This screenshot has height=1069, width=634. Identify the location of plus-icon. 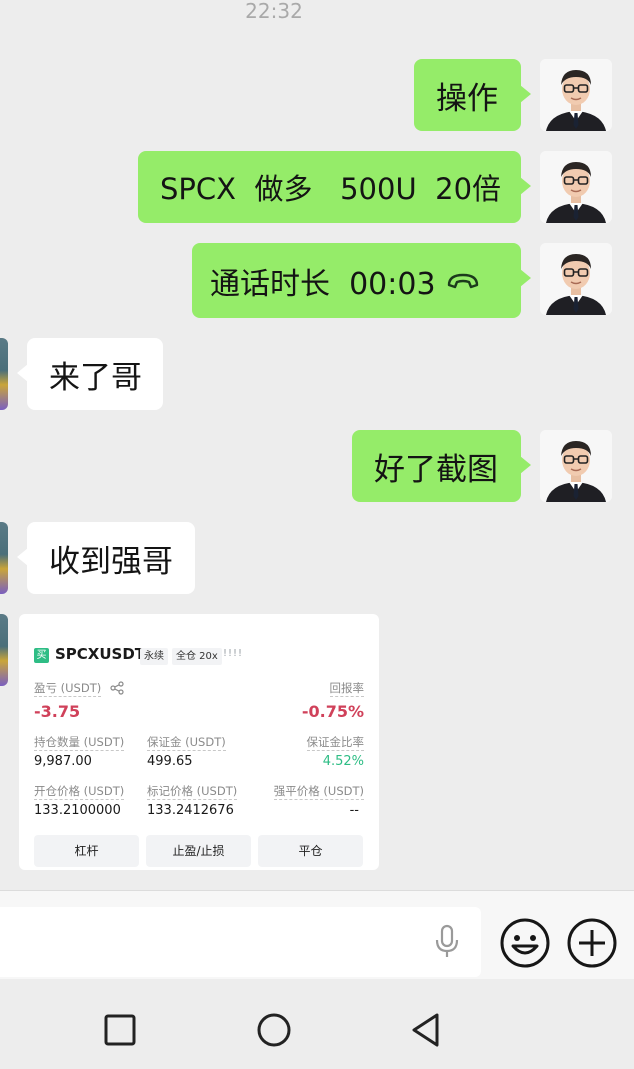
(592, 945).